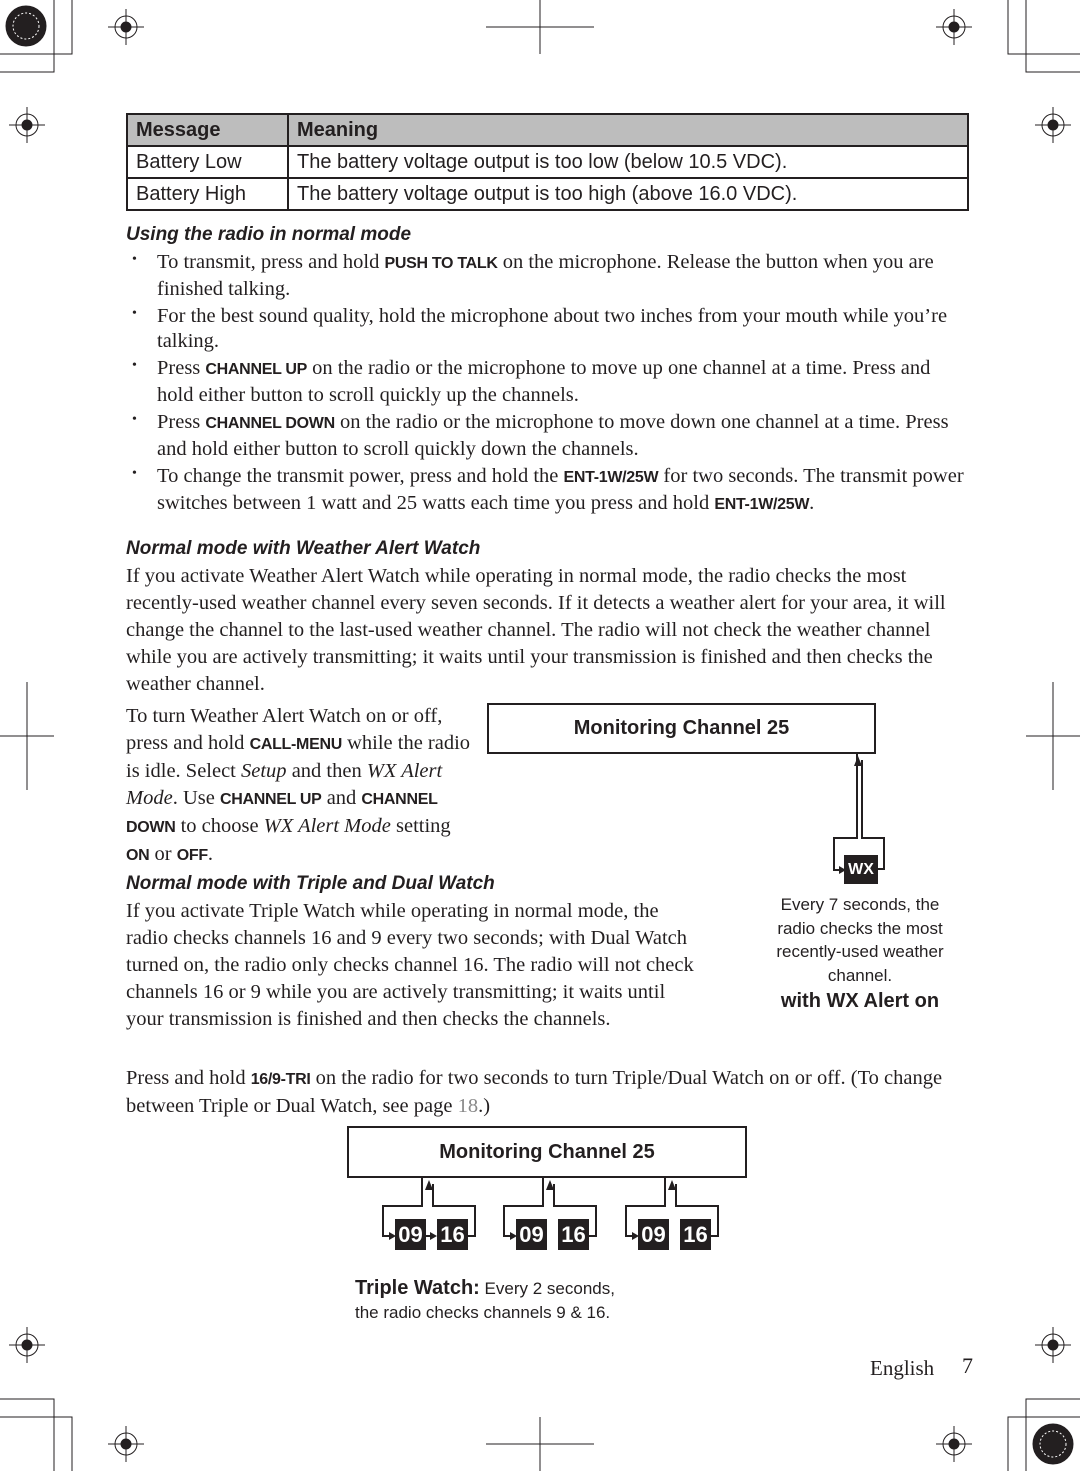 The height and width of the screenshot is (1471, 1080). I want to click on triple-flow-arrows, so click(550, 1209).